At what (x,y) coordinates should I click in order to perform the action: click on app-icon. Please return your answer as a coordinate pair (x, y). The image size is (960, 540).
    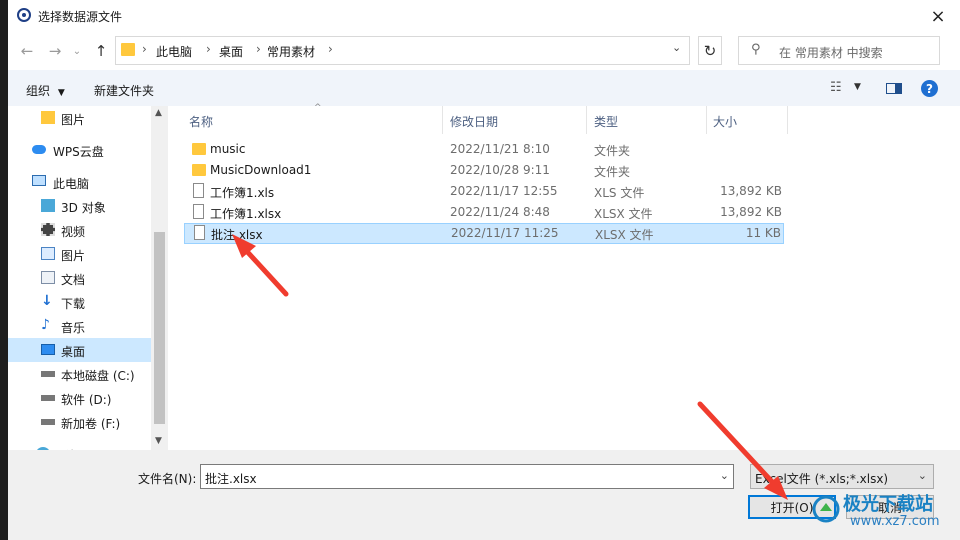
    Looking at the image, I should click on (24, 15).